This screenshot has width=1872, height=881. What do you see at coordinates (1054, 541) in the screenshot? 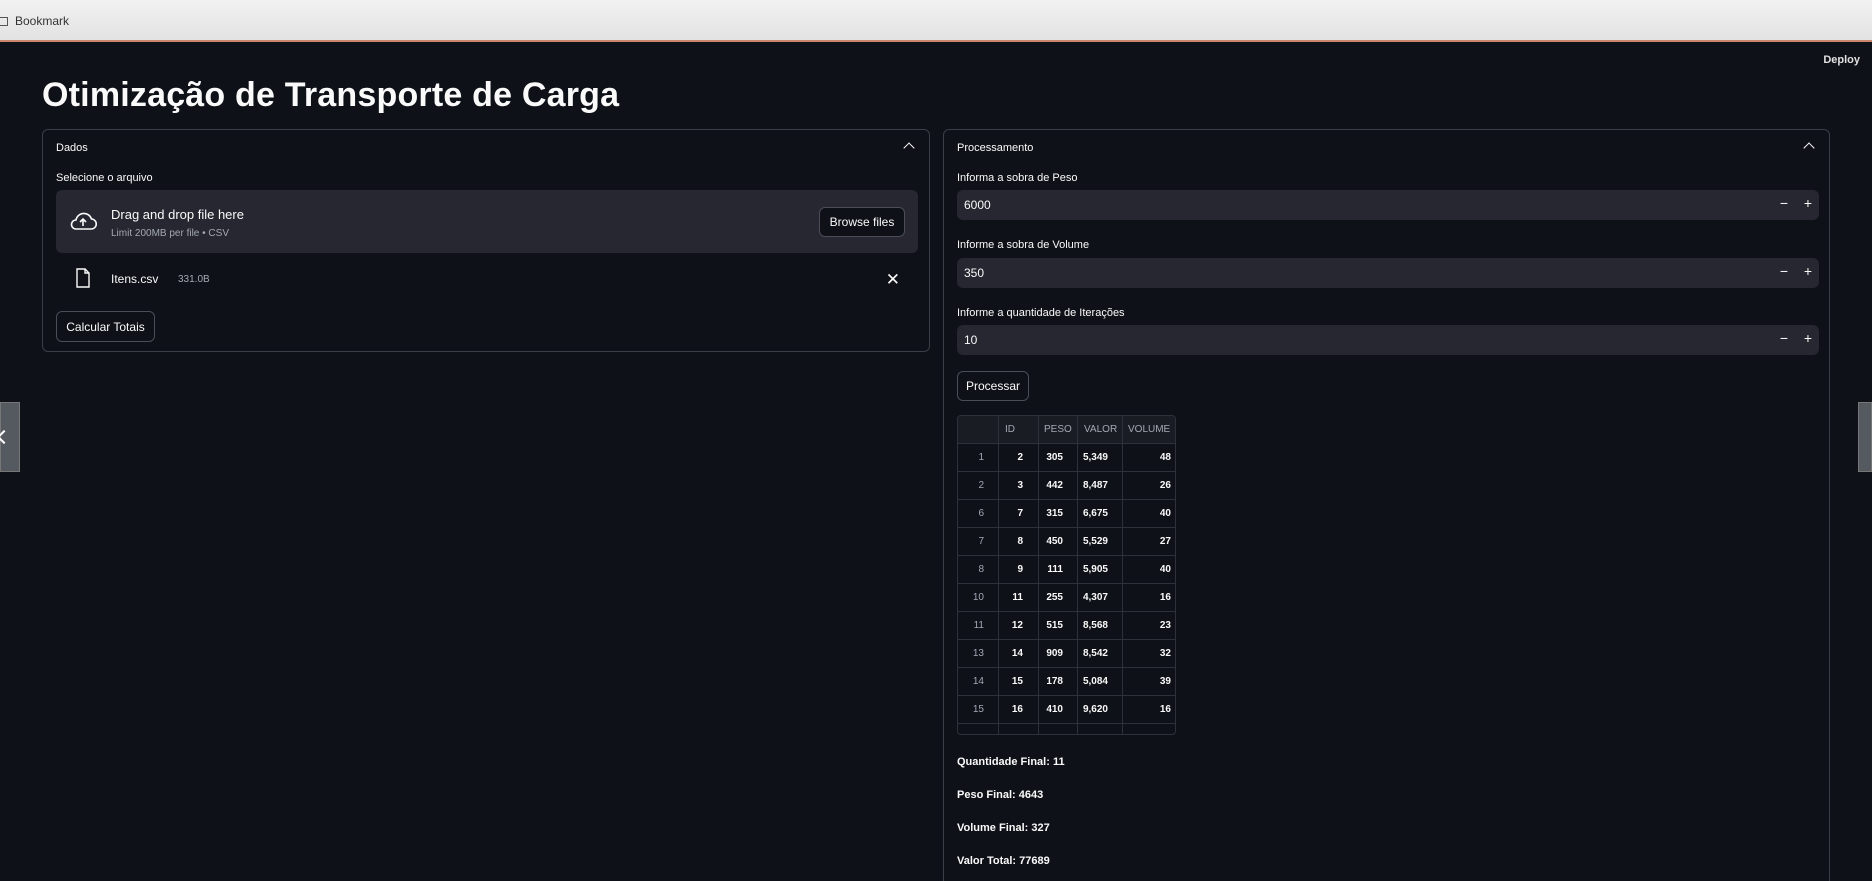
I see `table-cell: 450` at bounding box center [1054, 541].